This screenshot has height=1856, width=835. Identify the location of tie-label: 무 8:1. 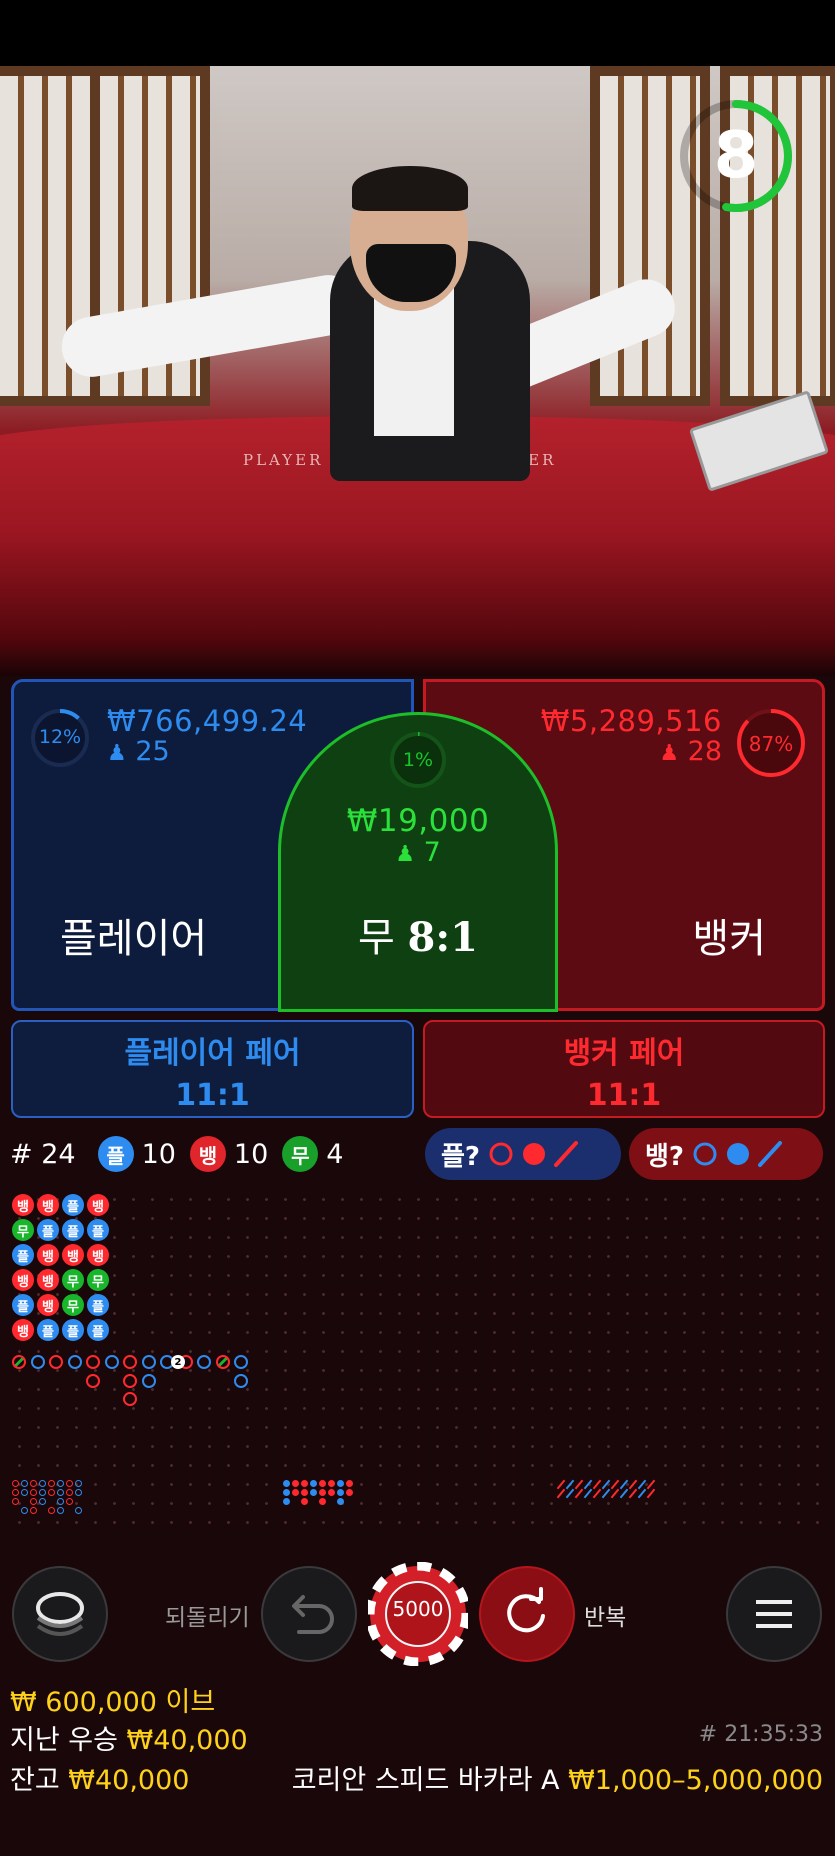
(418, 934).